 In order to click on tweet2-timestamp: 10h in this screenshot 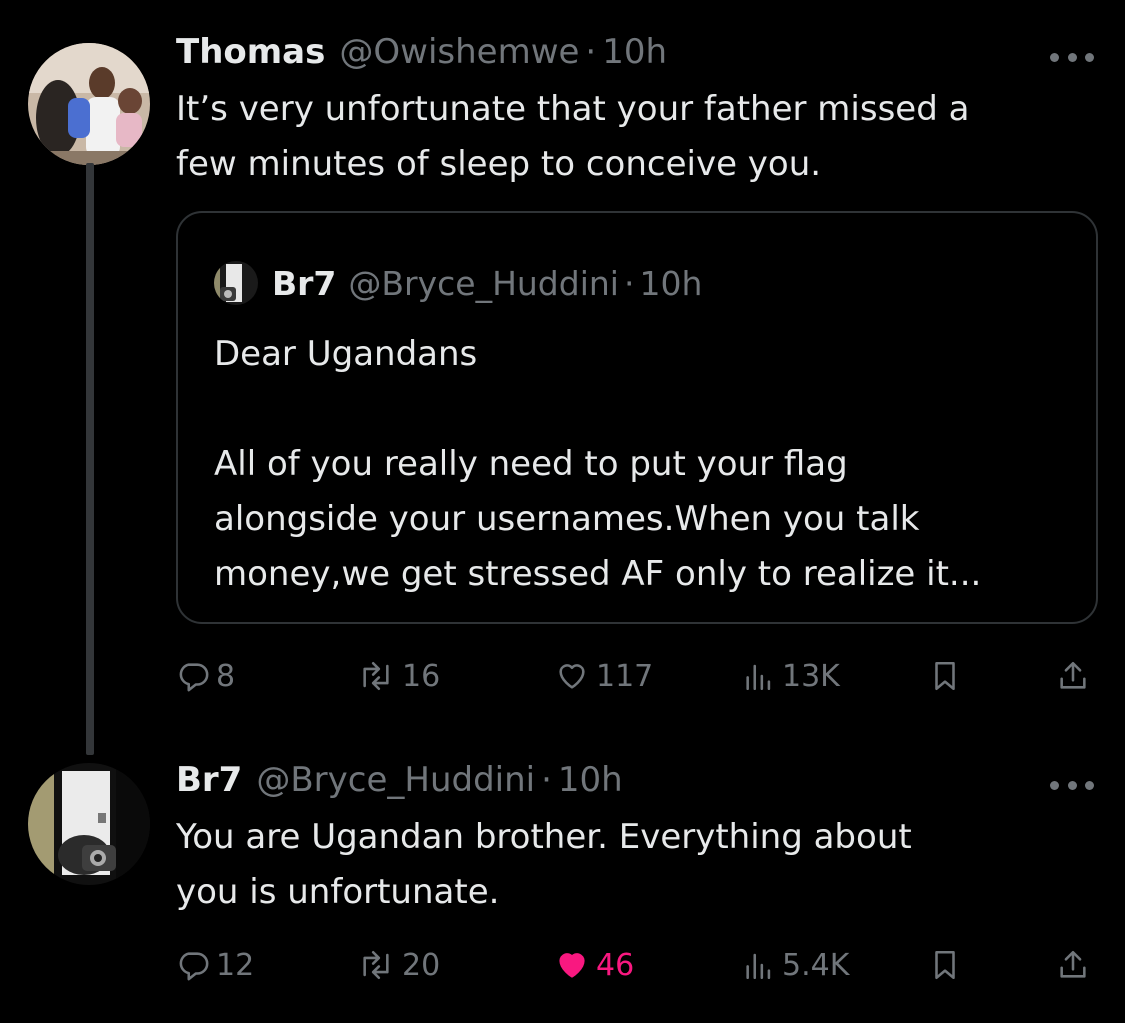, I will do `click(590, 780)`.